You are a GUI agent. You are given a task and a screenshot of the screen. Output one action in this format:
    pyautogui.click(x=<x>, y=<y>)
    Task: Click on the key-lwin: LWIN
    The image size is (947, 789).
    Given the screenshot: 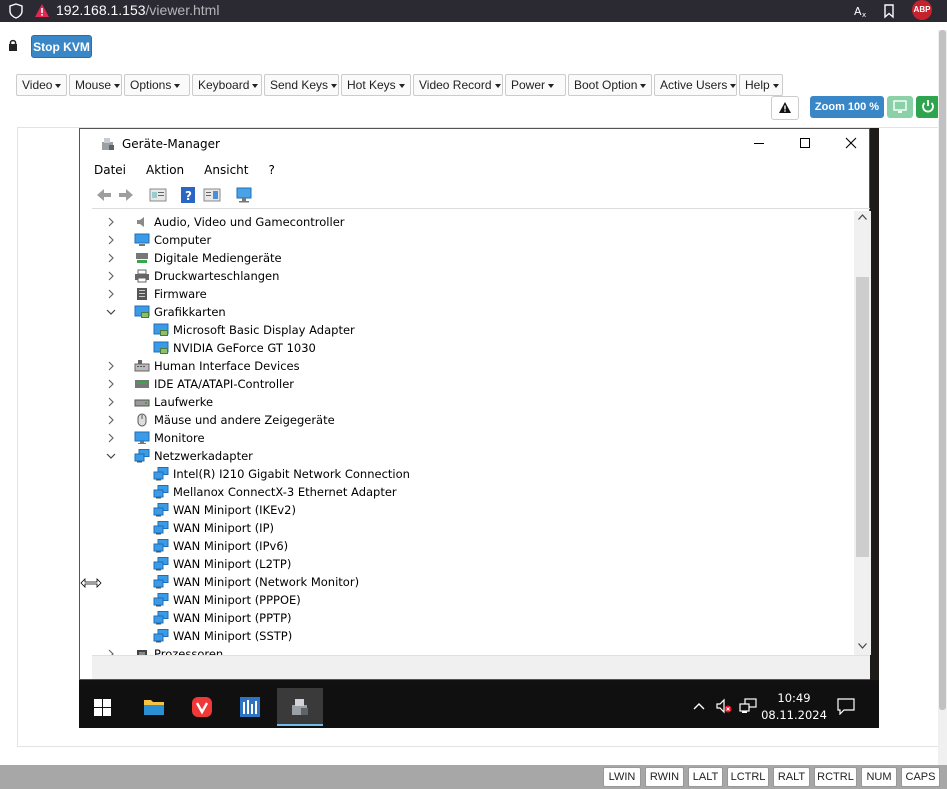 What is the action you would take?
    pyautogui.click(x=622, y=777)
    